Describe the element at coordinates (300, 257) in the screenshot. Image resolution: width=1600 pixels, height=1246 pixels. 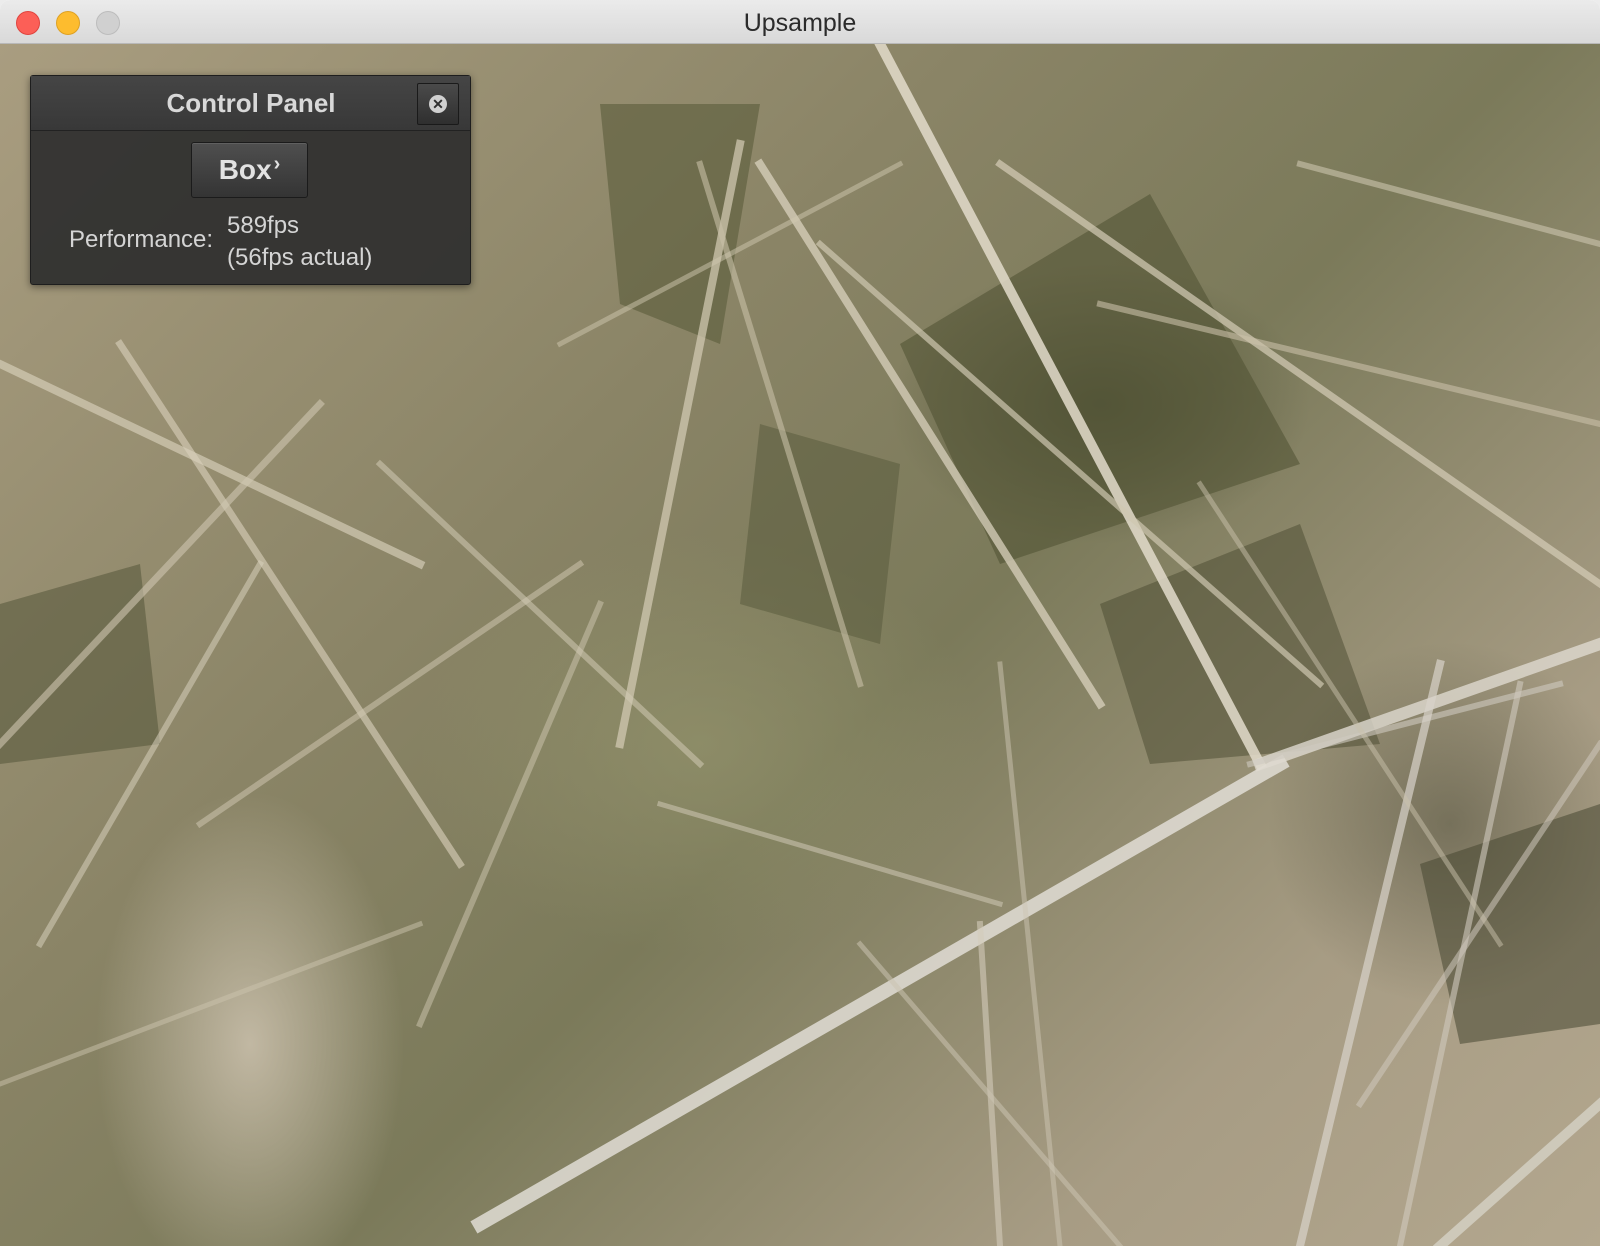
I see `performance-actual-fps: (56fps actual)` at that location.